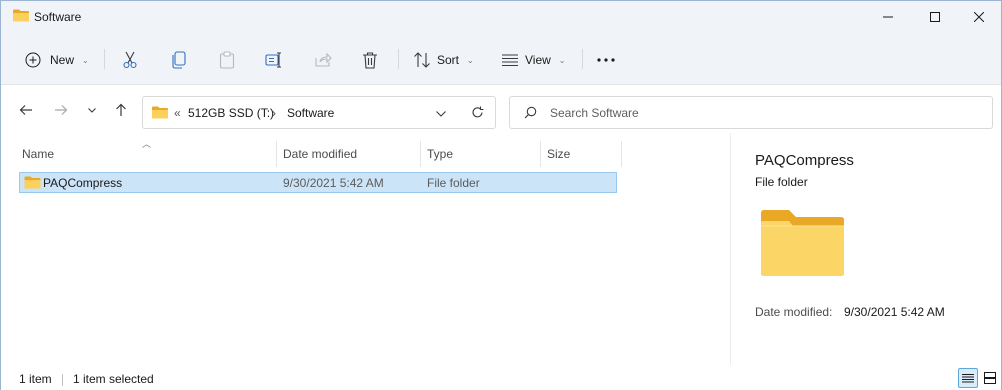 The width and height of the screenshot is (1002, 390). I want to click on breadcrumb-drive: 512GB SSD (T:), so click(231, 113).